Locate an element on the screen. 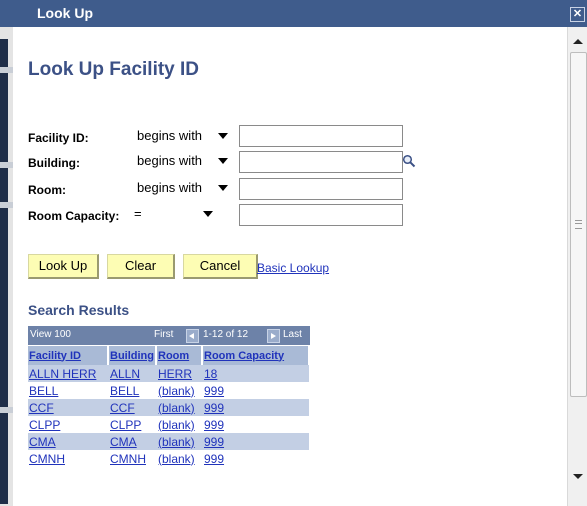  cell-facility-id: CLPP is located at coordinates (68, 424).